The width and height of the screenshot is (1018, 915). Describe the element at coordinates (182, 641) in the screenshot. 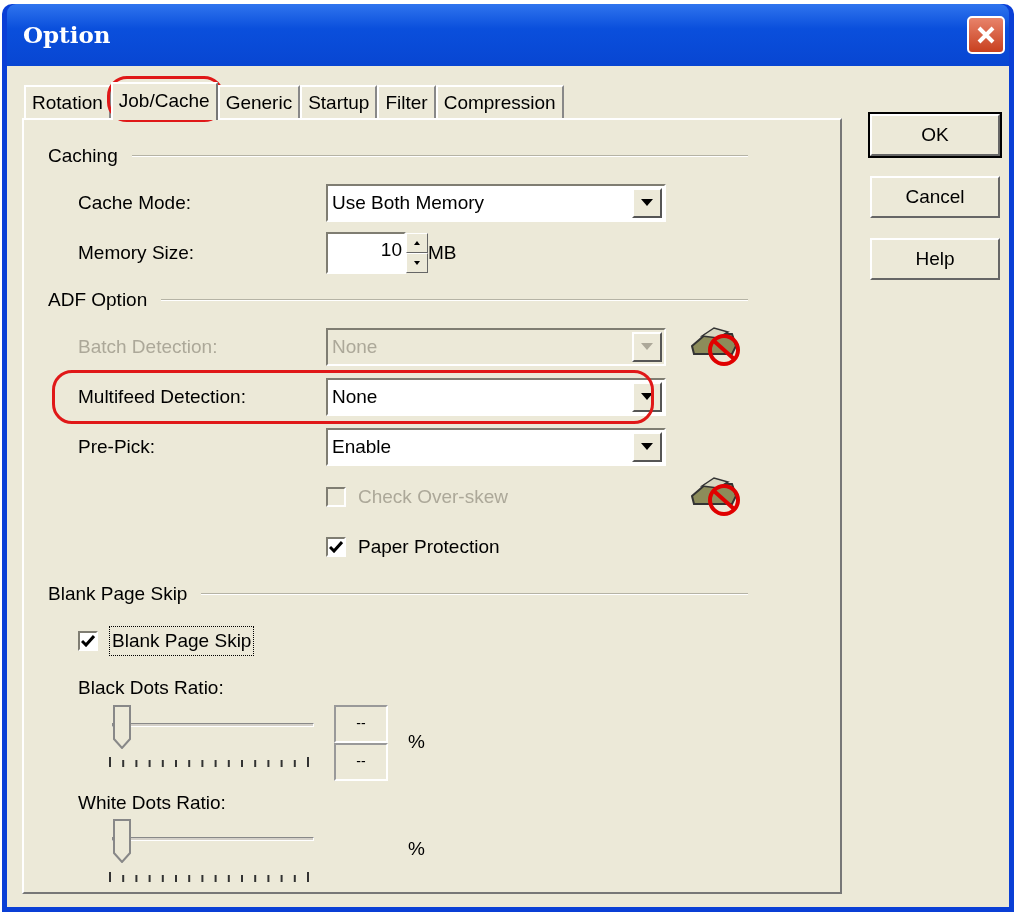

I see `checkbox-label: Blank Page Skip` at that location.